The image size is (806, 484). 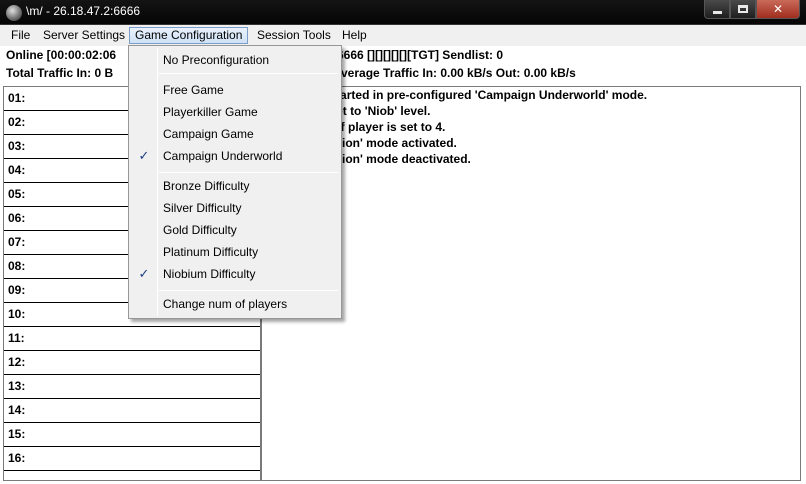 What do you see at coordinates (132, 339) in the screenshot?
I see `player-slot: 11:` at bounding box center [132, 339].